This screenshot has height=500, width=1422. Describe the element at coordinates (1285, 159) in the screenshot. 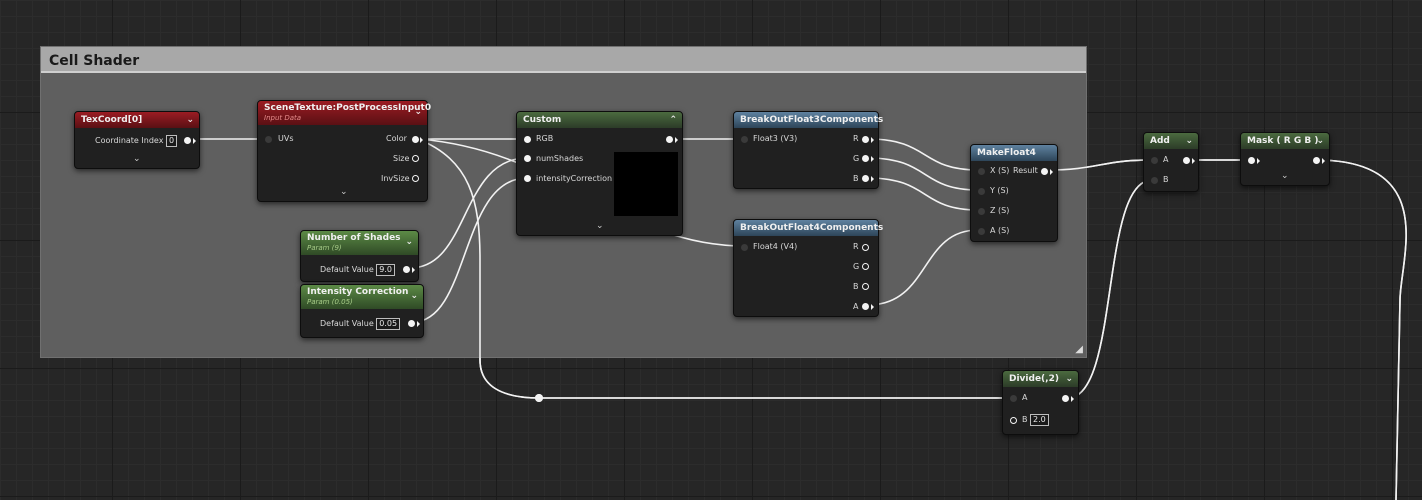

I see `node-mask: Mask ( R G B ) ⌄ ⌄` at that location.